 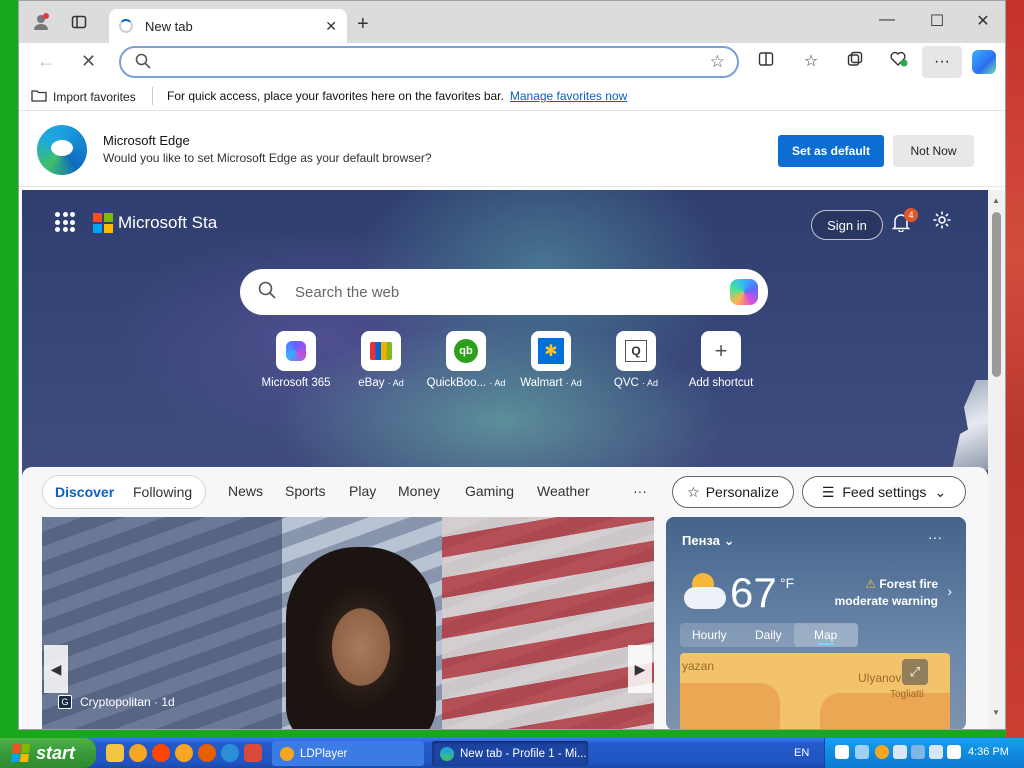 I want to click on weather-more-icon: ···, so click(x=935, y=537).